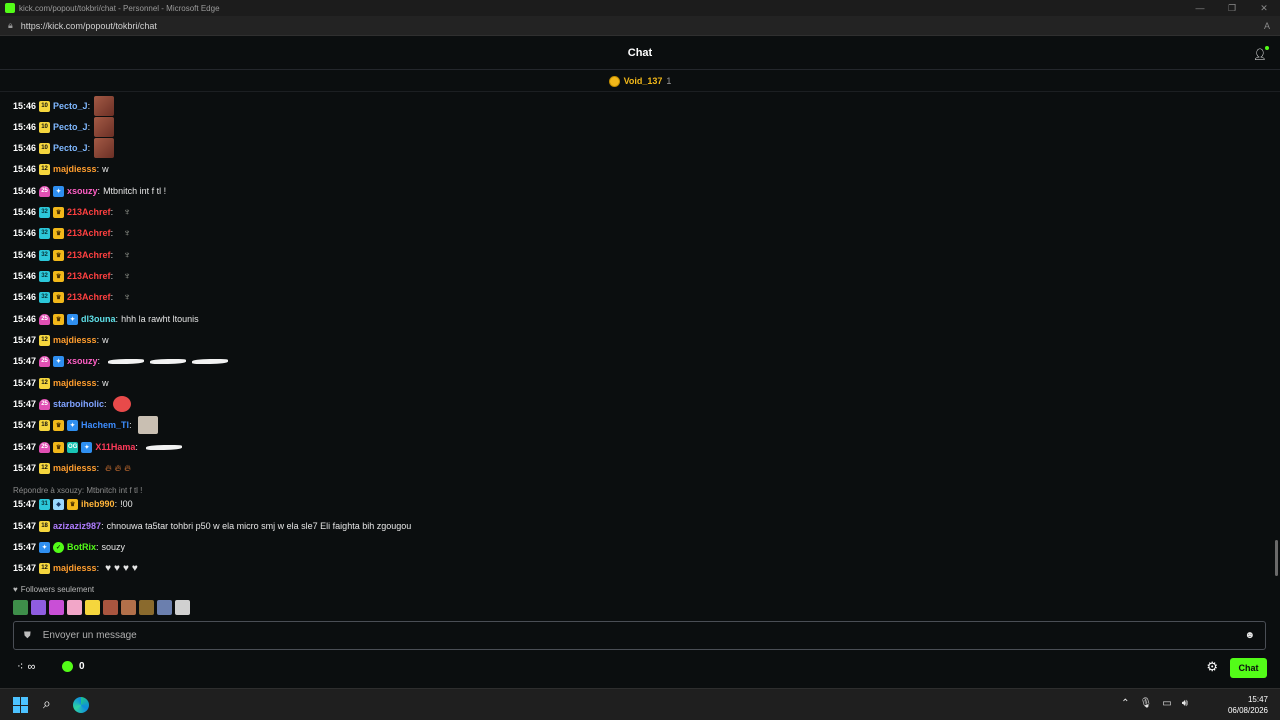  I want to click on chat-input-box: ⛊ ☻, so click(639, 635).